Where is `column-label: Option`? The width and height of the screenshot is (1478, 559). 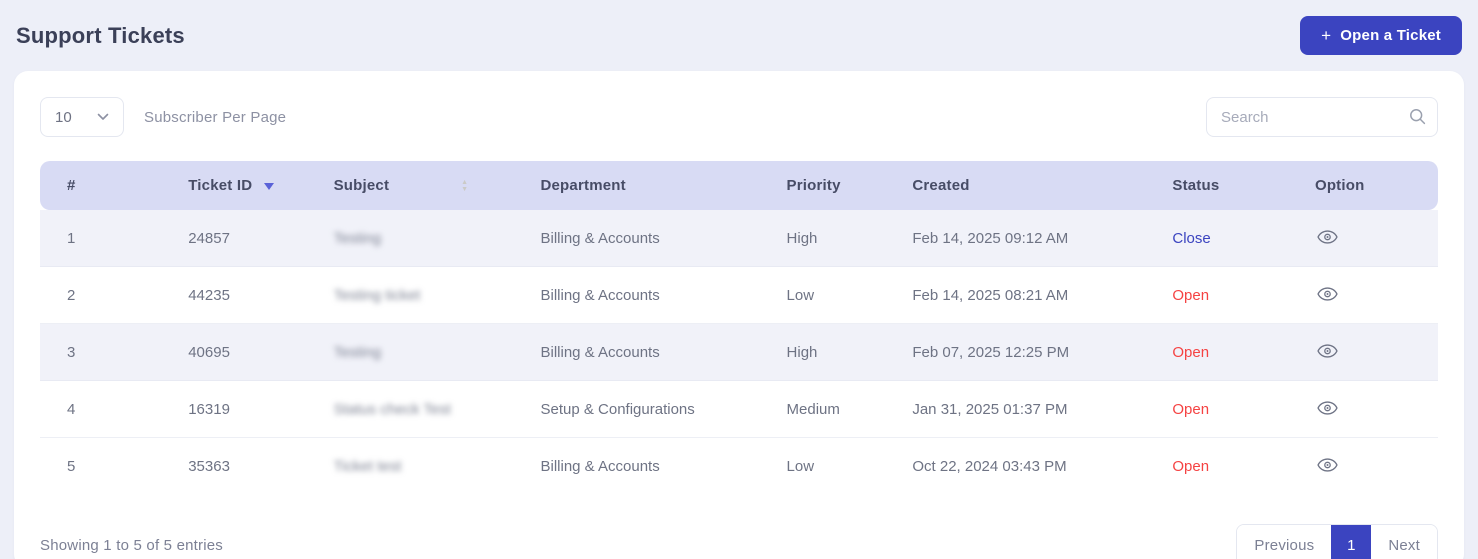 column-label: Option is located at coordinates (1339, 185).